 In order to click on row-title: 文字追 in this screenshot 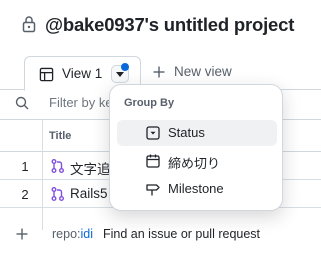, I will do `click(90, 168)`.